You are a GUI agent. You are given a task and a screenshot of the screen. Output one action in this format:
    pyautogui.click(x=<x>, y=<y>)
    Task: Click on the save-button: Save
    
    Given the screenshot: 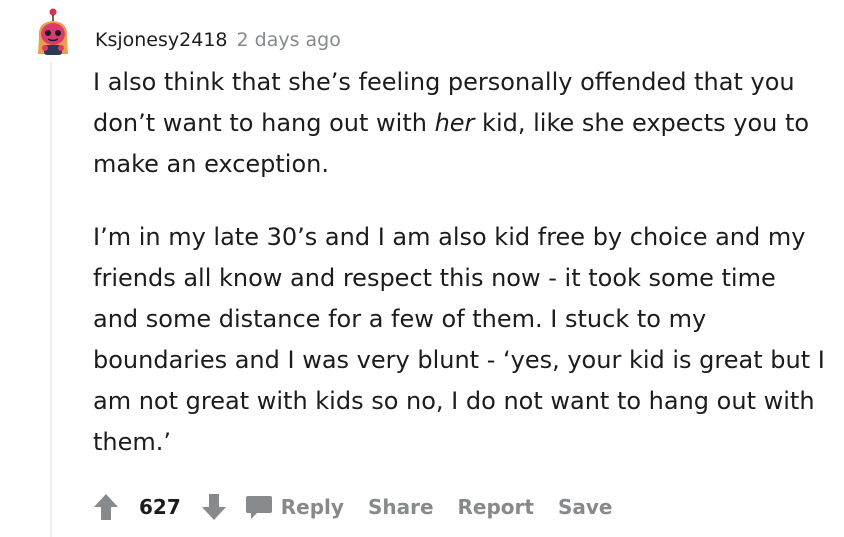 What is the action you would take?
    pyautogui.click(x=585, y=507)
    